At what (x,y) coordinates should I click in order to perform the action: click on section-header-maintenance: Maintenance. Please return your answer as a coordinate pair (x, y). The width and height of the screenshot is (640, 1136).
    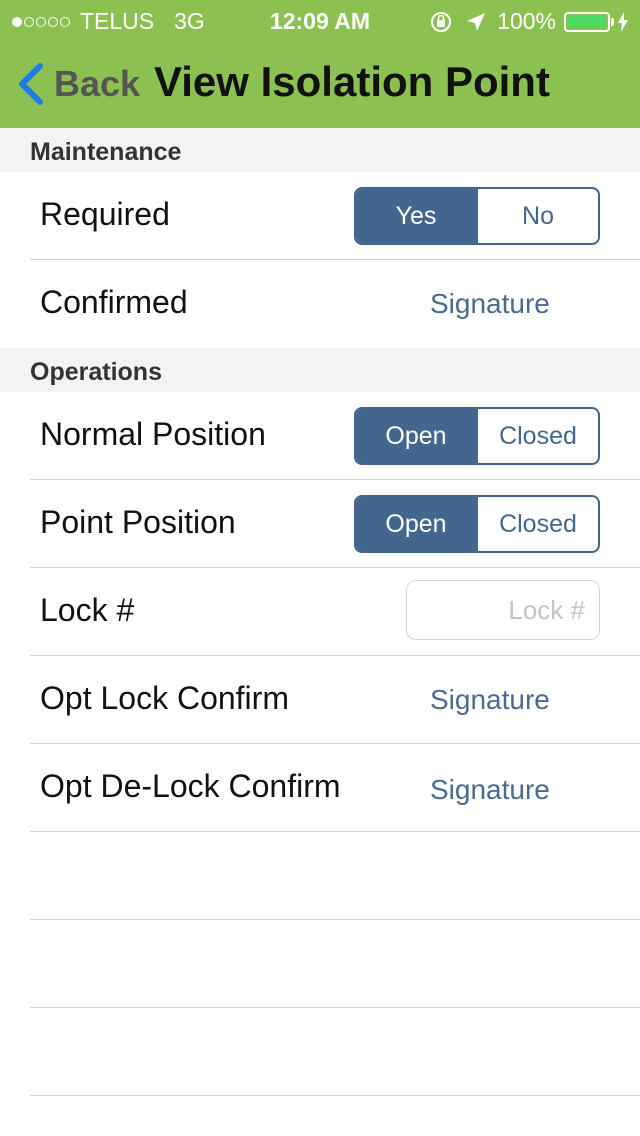
    Looking at the image, I should click on (320, 150).